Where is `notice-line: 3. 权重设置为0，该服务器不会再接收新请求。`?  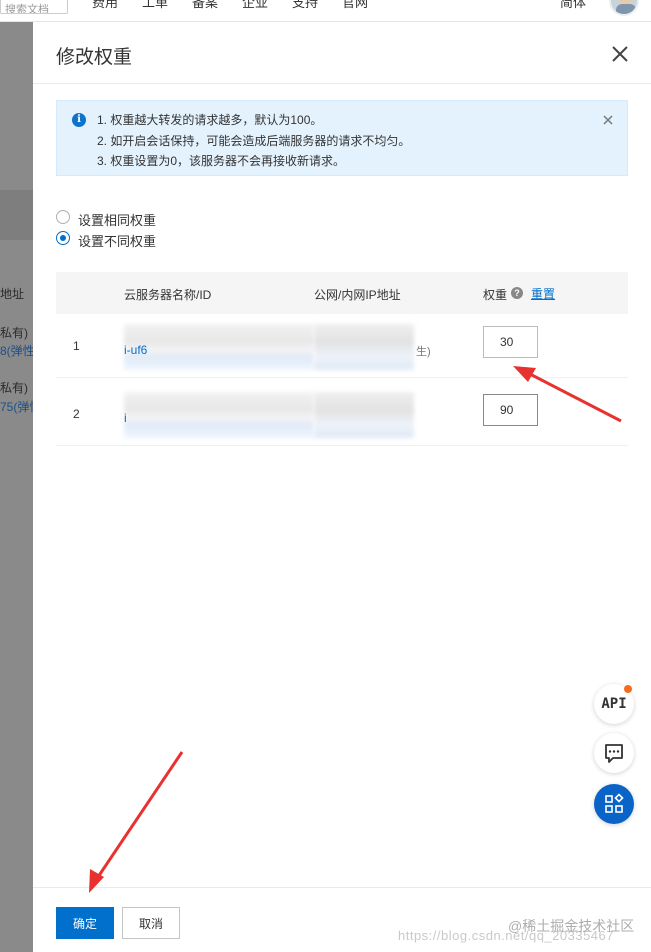 notice-line: 3. 权重设置为0，该服务器不会再接收新请求。 is located at coordinates (221, 161).